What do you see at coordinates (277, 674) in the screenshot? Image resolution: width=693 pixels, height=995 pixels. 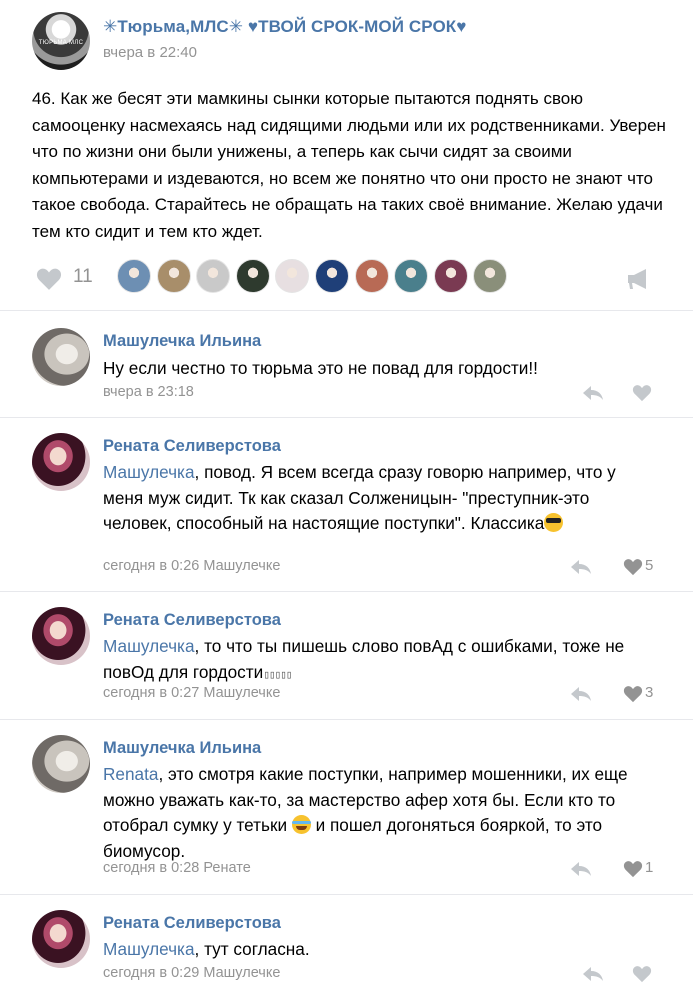 I see `missing-glyphs: ▯▯▯▯▯` at bounding box center [277, 674].